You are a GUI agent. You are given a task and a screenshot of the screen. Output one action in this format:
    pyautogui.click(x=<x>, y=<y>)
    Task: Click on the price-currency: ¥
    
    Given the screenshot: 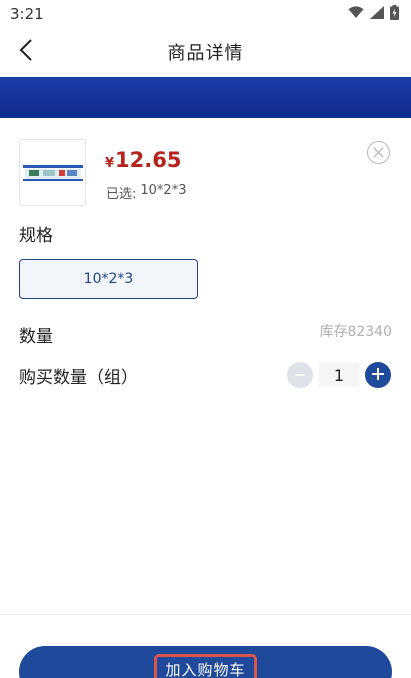 What is the action you would take?
    pyautogui.click(x=110, y=163)
    